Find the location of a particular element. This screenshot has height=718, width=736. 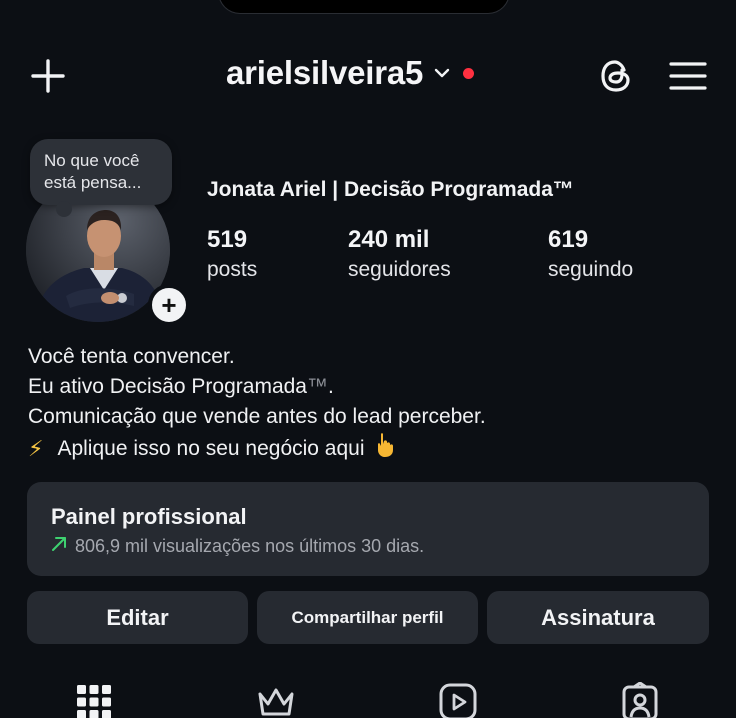

stat-label: seguidores is located at coordinates (399, 269).